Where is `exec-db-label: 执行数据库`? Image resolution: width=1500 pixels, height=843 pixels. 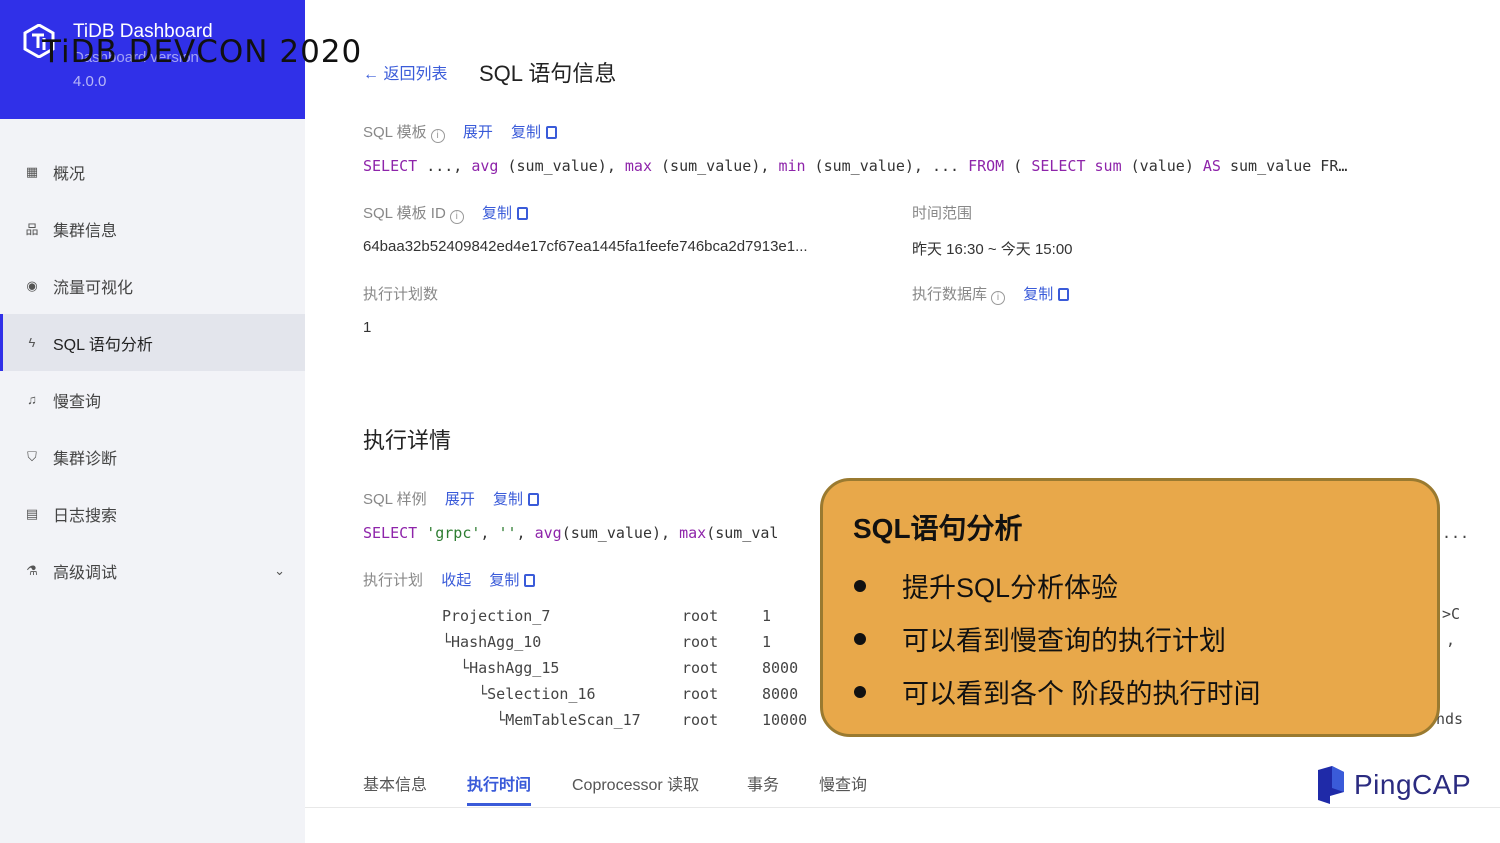 exec-db-label: 执行数据库 is located at coordinates (950, 294).